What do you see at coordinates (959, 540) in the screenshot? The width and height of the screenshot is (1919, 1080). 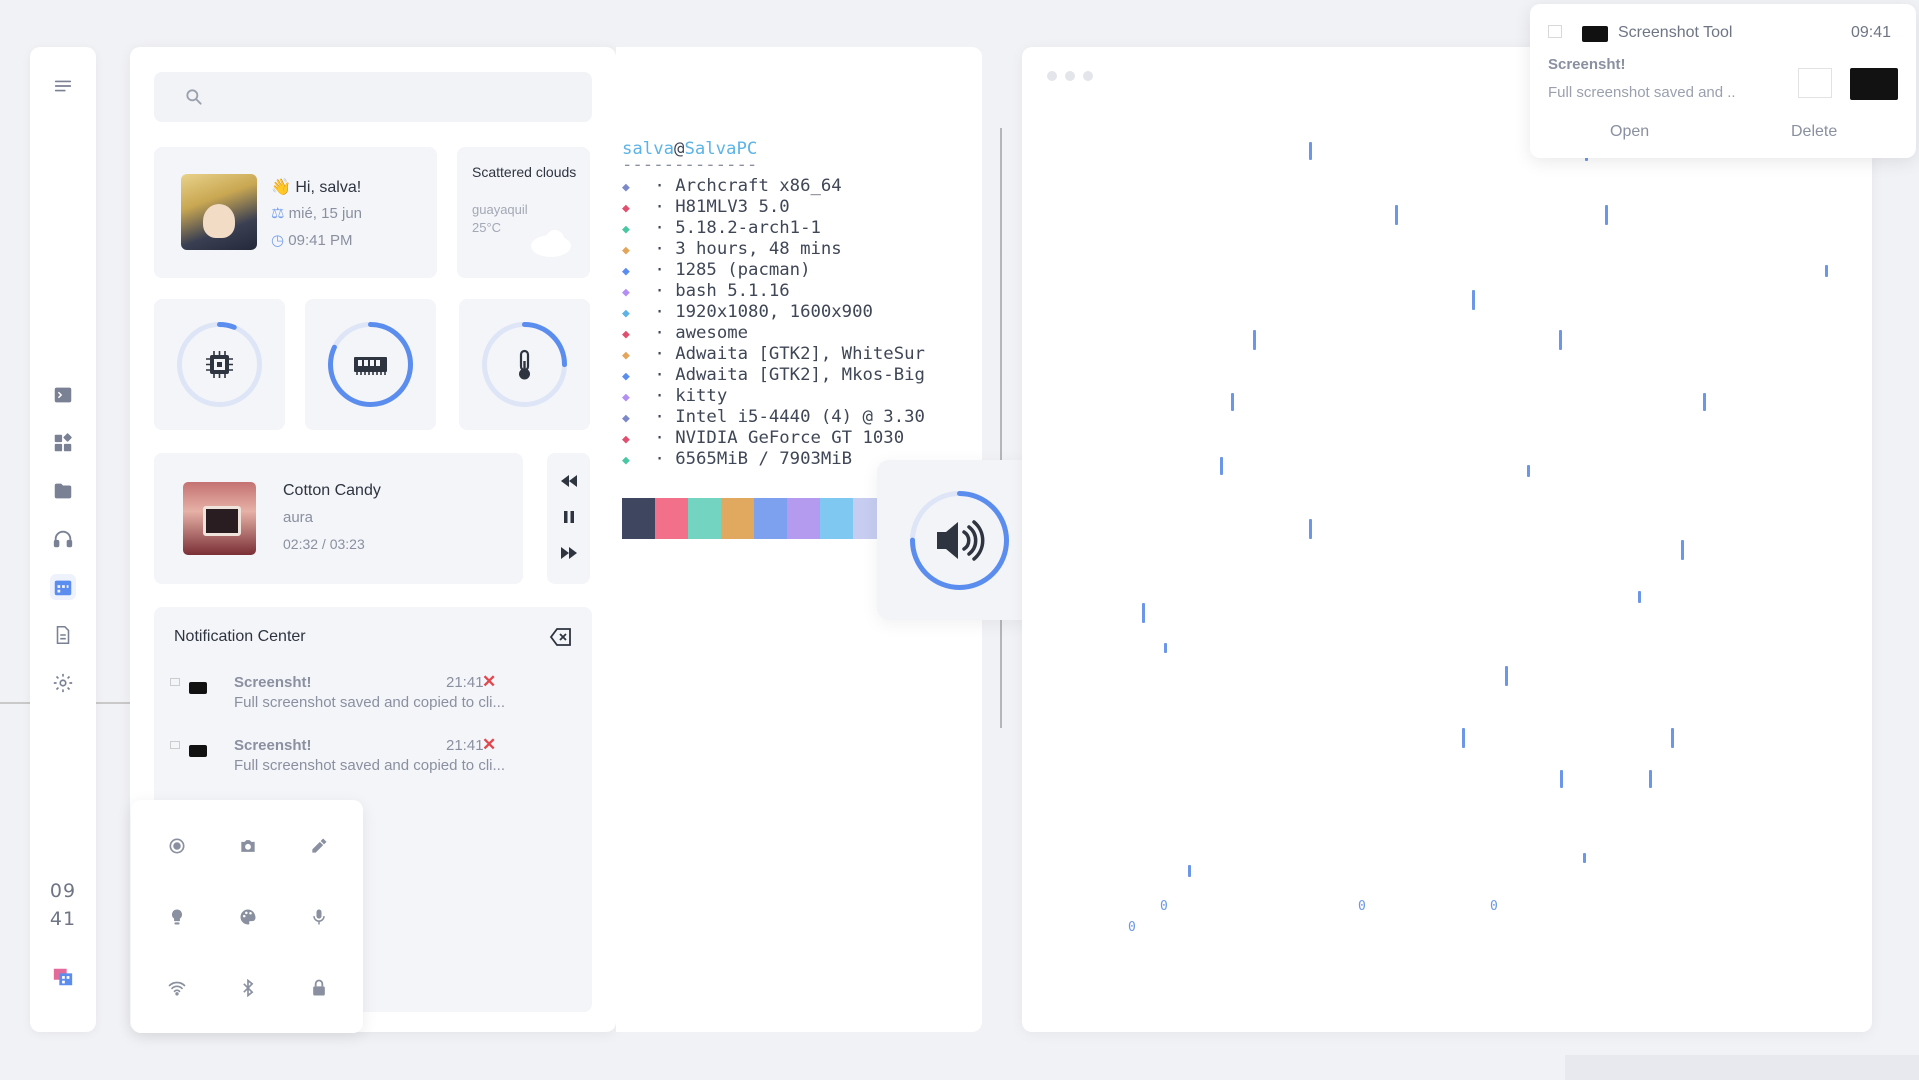 I see `volume-osd` at bounding box center [959, 540].